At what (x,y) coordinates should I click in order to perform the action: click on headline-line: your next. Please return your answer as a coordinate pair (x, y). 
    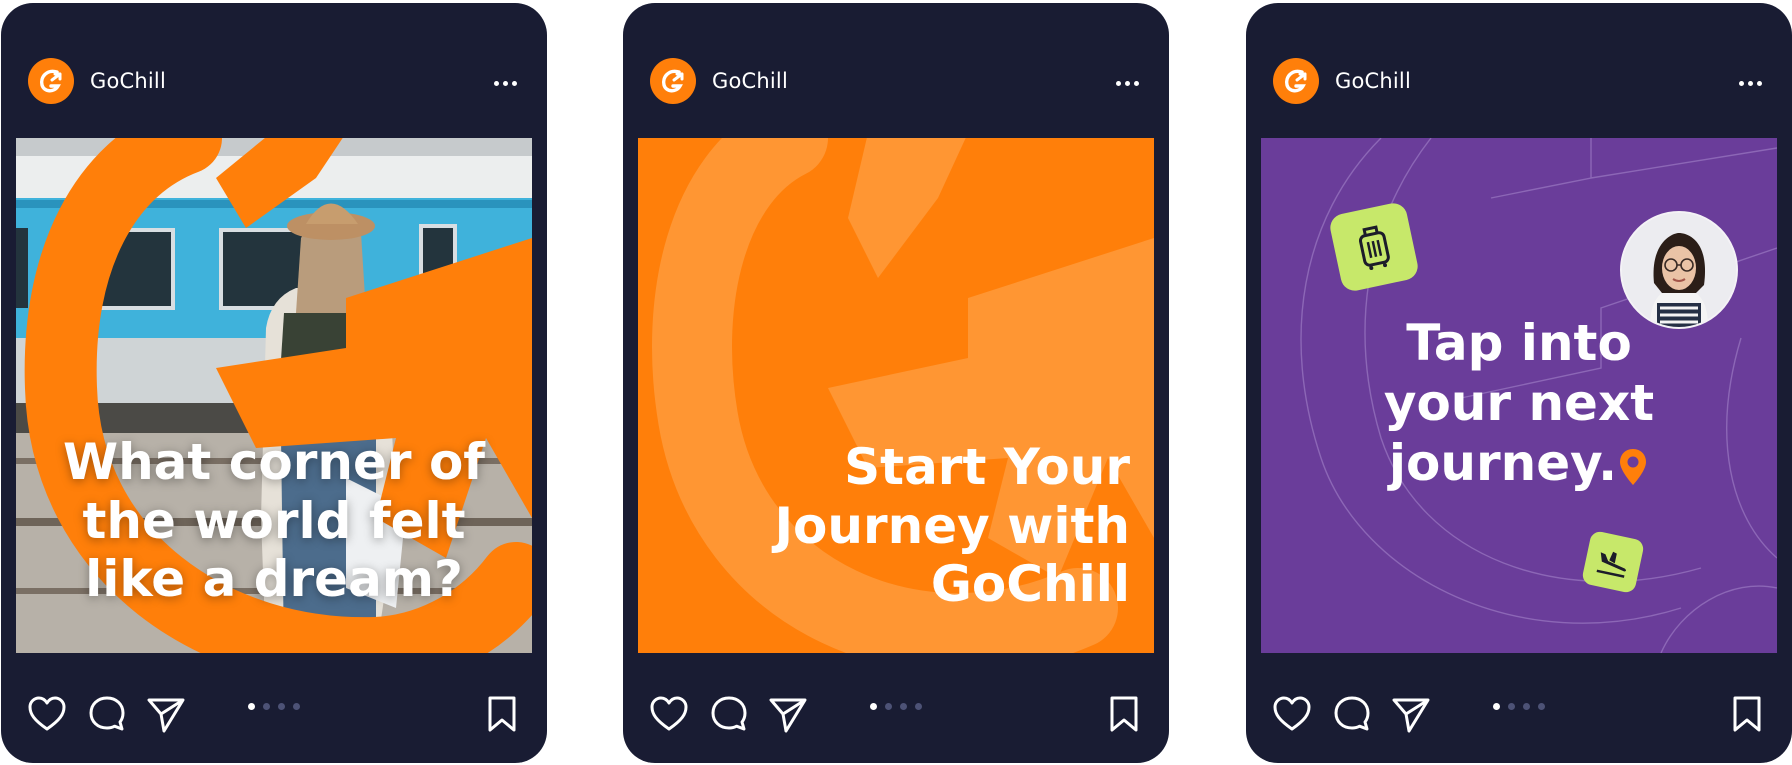
    Looking at the image, I should click on (1519, 403).